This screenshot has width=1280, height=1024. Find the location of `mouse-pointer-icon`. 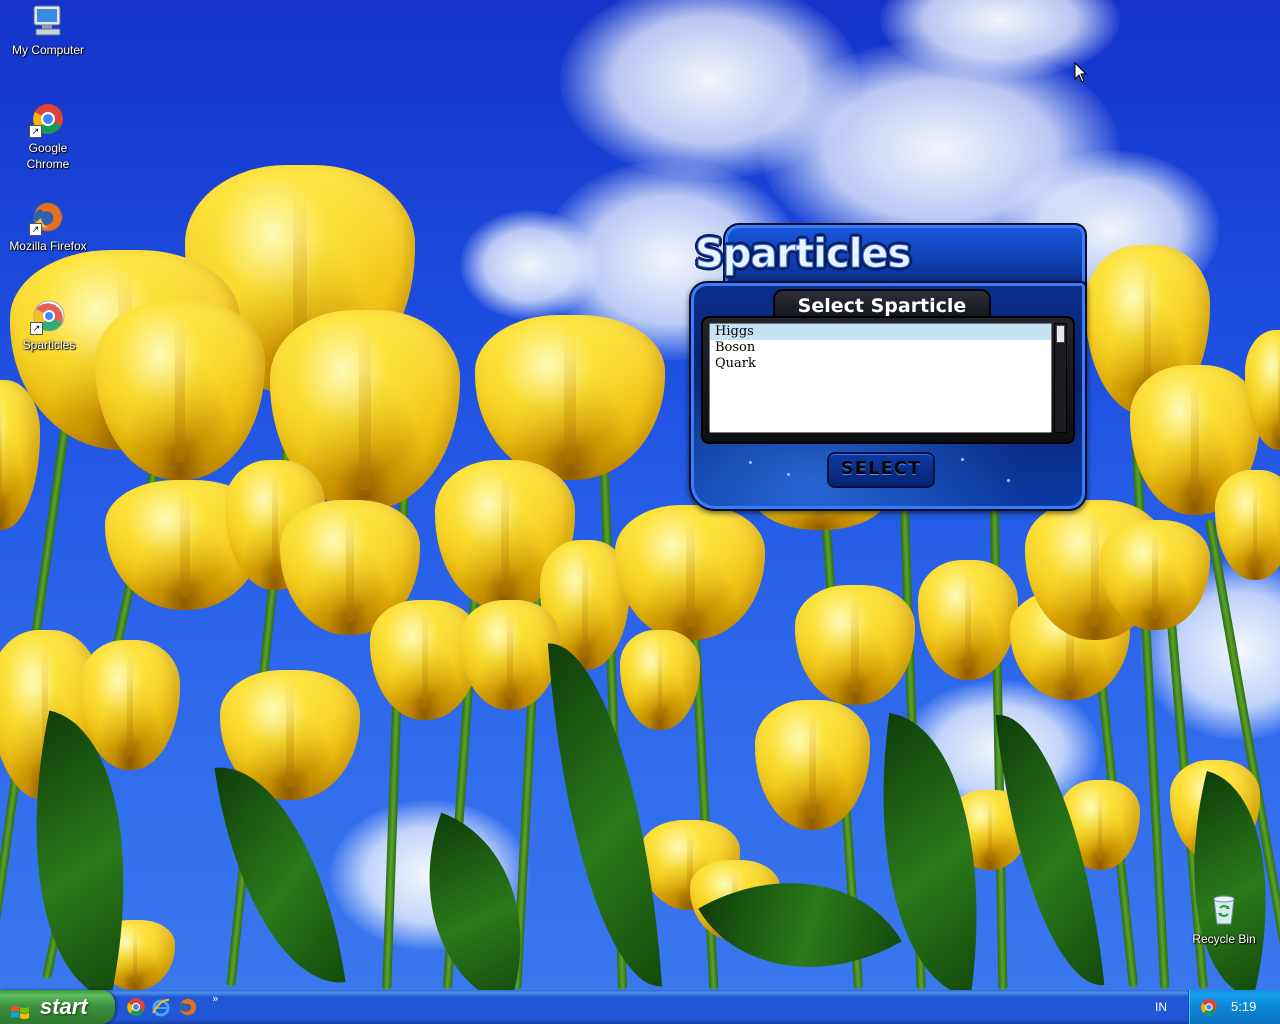

mouse-pointer-icon is located at coordinates (1081, 72).